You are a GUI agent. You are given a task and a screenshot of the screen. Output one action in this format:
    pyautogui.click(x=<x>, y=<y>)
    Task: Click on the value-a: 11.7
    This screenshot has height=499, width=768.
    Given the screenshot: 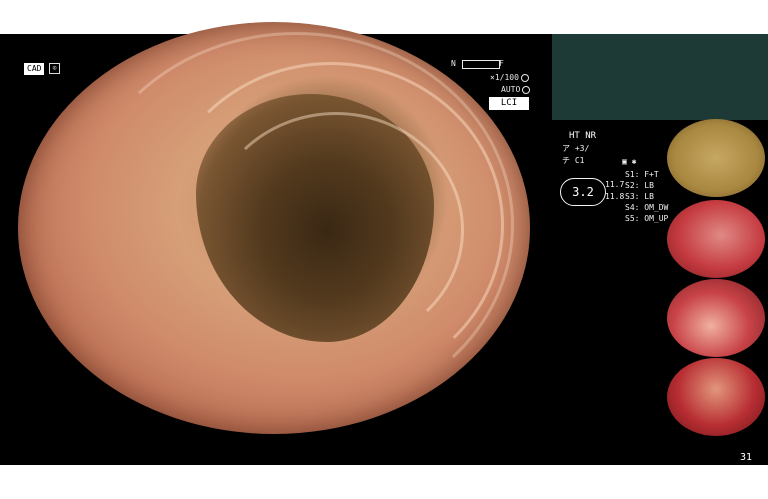 What is the action you would take?
    pyautogui.click(x=615, y=184)
    